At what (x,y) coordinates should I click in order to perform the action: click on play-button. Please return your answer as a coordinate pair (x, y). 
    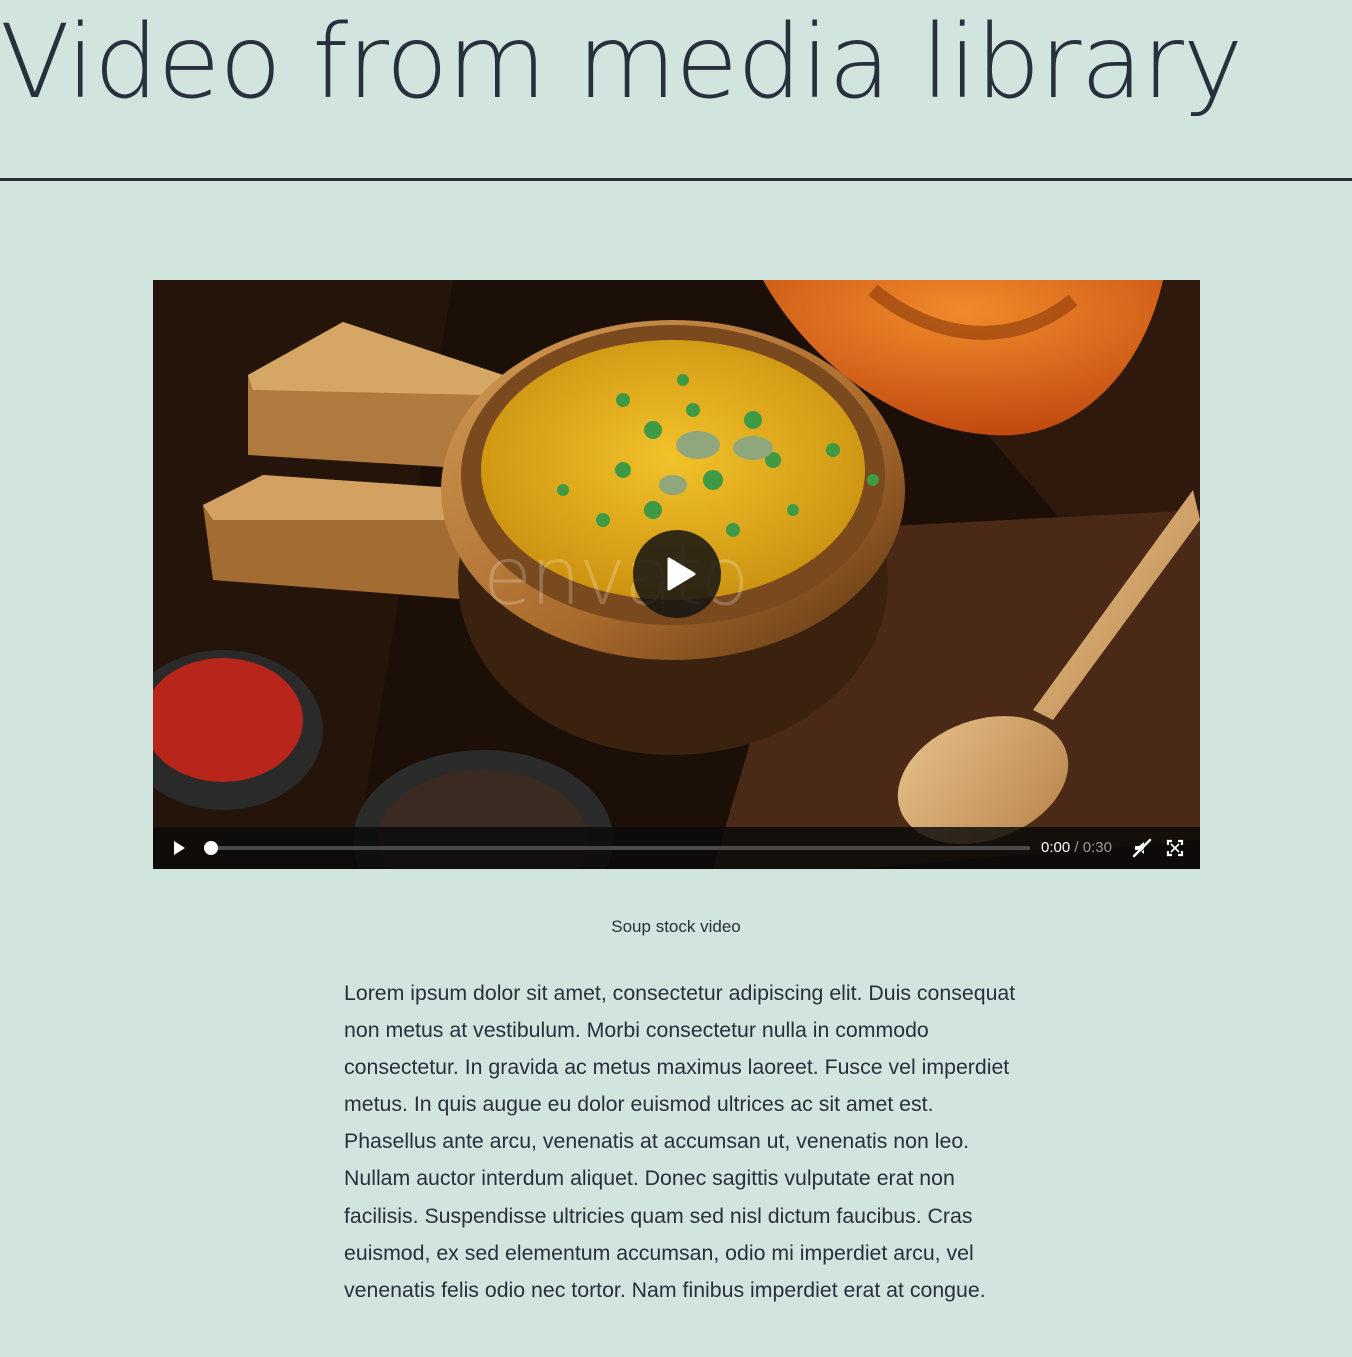
    Looking at the image, I should click on (178, 848).